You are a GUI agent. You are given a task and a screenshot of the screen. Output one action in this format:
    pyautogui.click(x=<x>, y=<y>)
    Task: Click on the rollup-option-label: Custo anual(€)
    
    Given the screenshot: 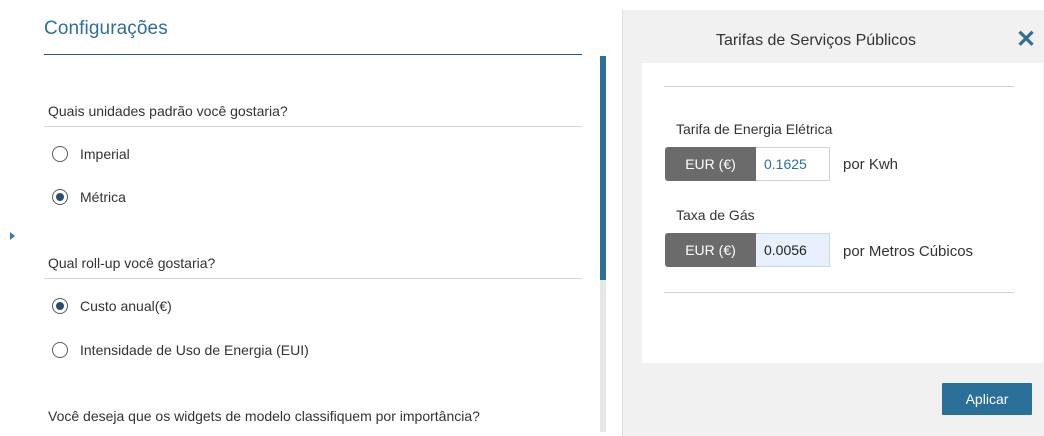 What is the action you would take?
    pyautogui.click(x=126, y=306)
    